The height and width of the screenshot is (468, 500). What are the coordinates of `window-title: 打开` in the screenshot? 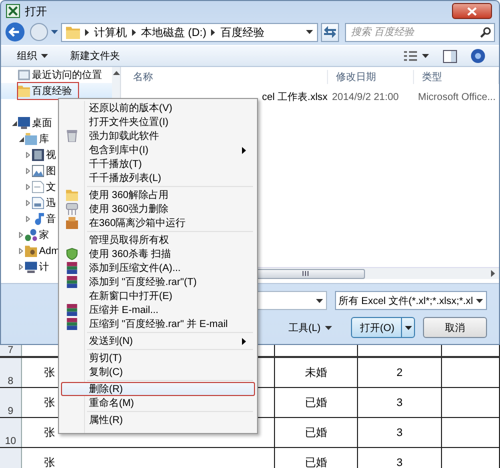 It's located at (36, 11).